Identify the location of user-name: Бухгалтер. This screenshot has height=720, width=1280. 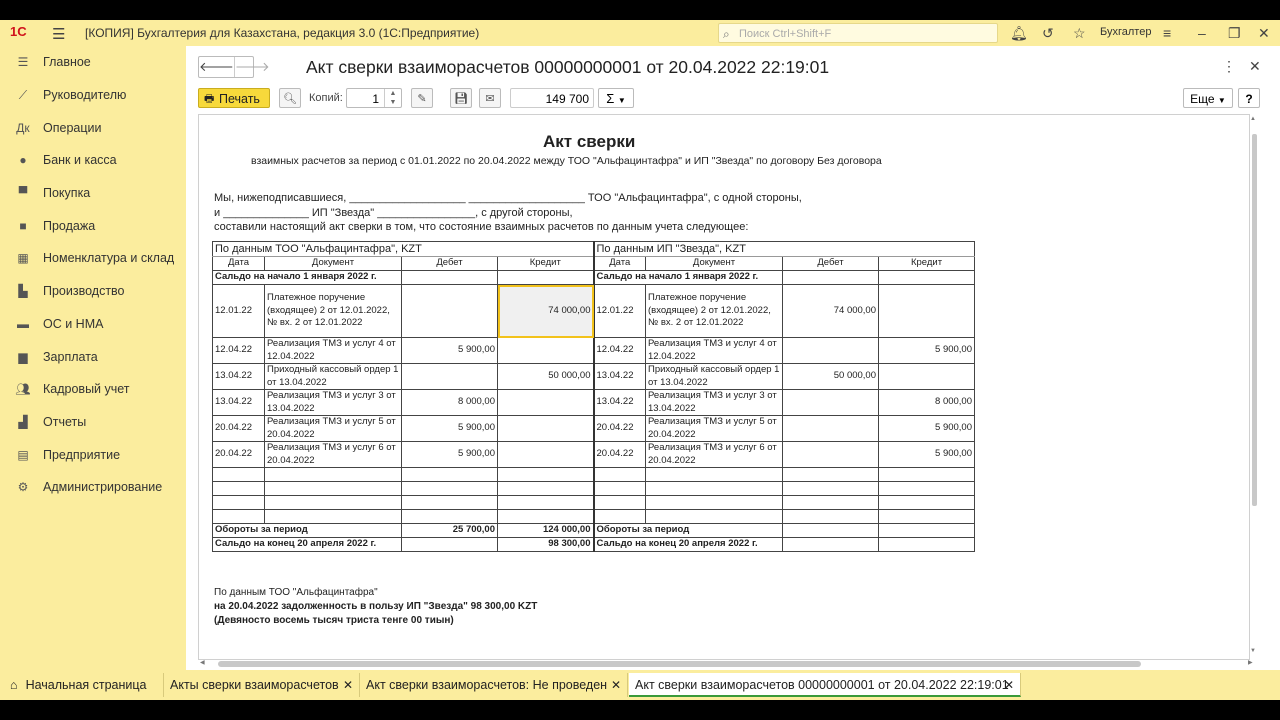
(1125, 32).